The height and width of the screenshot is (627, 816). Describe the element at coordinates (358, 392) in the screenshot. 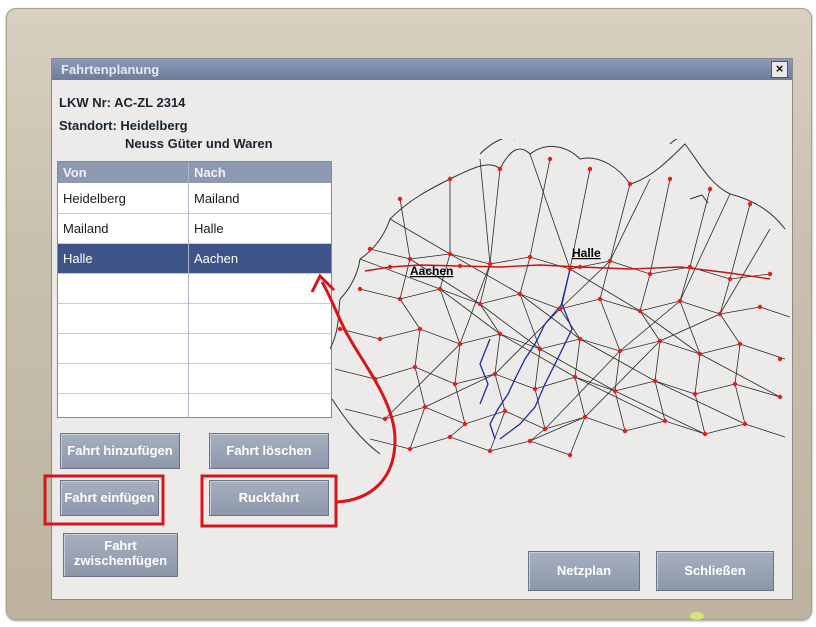

I see `return-arrow-curve` at that location.